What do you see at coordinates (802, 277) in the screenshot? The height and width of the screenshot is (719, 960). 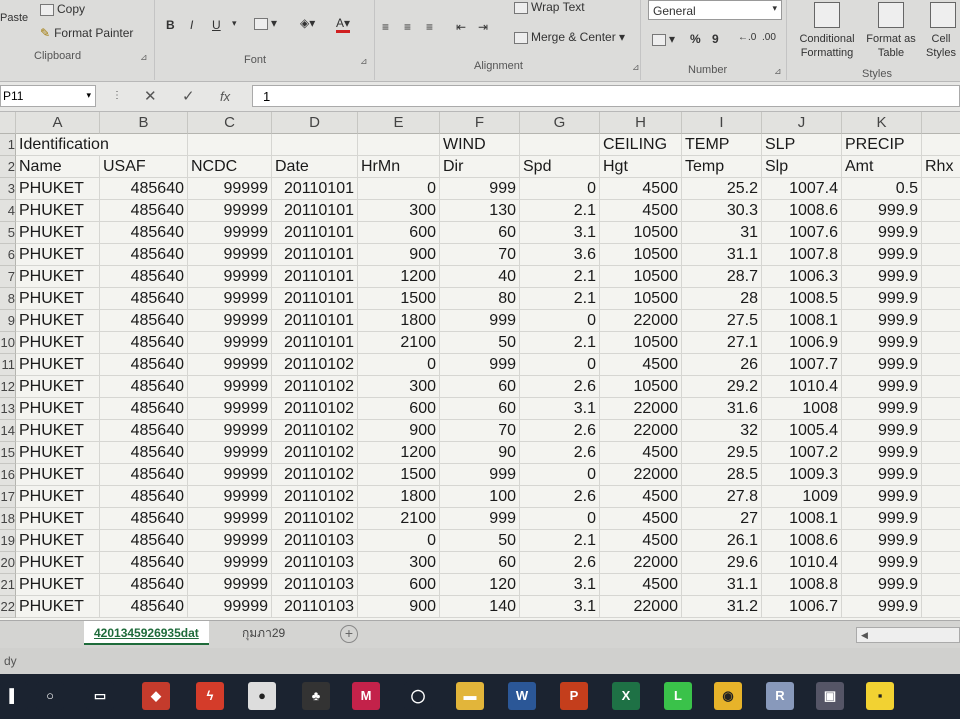 I see `table-cell: 1006.3` at bounding box center [802, 277].